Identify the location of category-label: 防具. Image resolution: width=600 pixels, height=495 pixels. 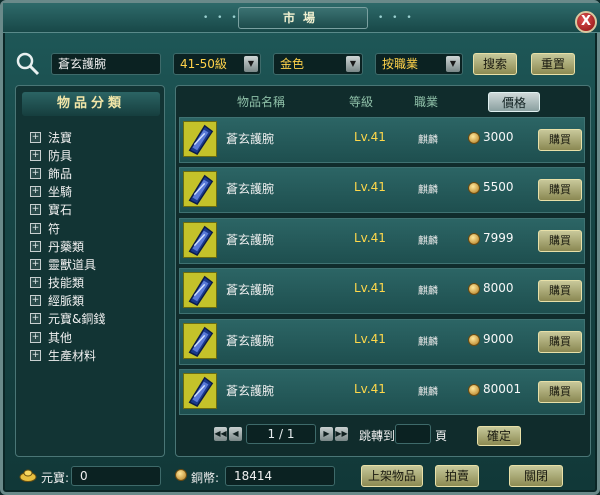
(60, 155).